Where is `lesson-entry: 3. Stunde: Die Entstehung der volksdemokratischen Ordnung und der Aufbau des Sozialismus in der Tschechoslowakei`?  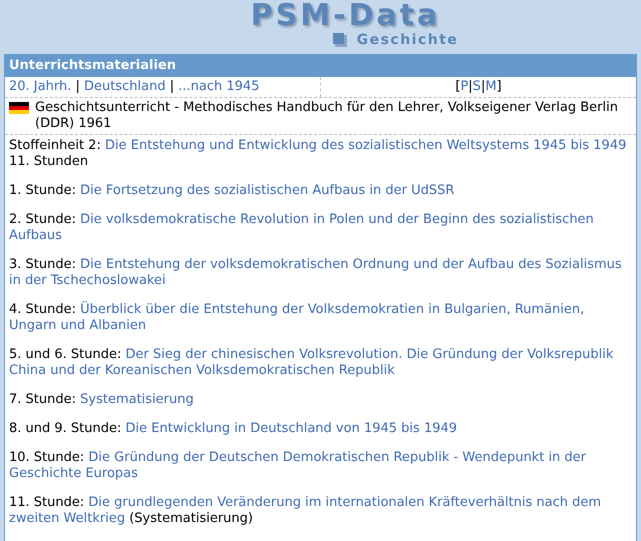
lesson-entry: 3. Stunde: Die Entstehung der volksdemokratischen Ordnung und der Aufbau des Sozialismus in der Tschechoslowakei is located at coordinates (316, 273).